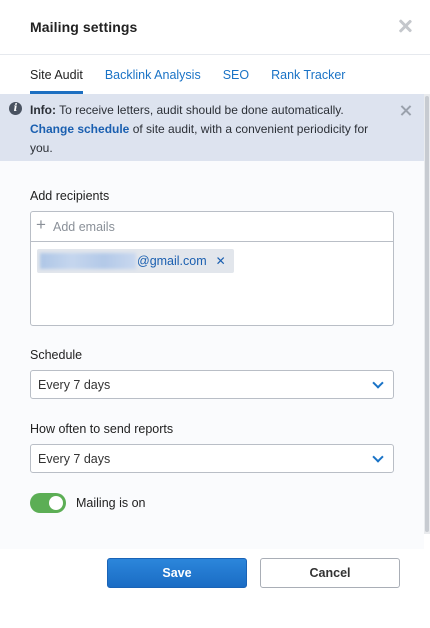  Describe the element at coordinates (236, 74) in the screenshot. I see `tab-seo: SEO` at that location.